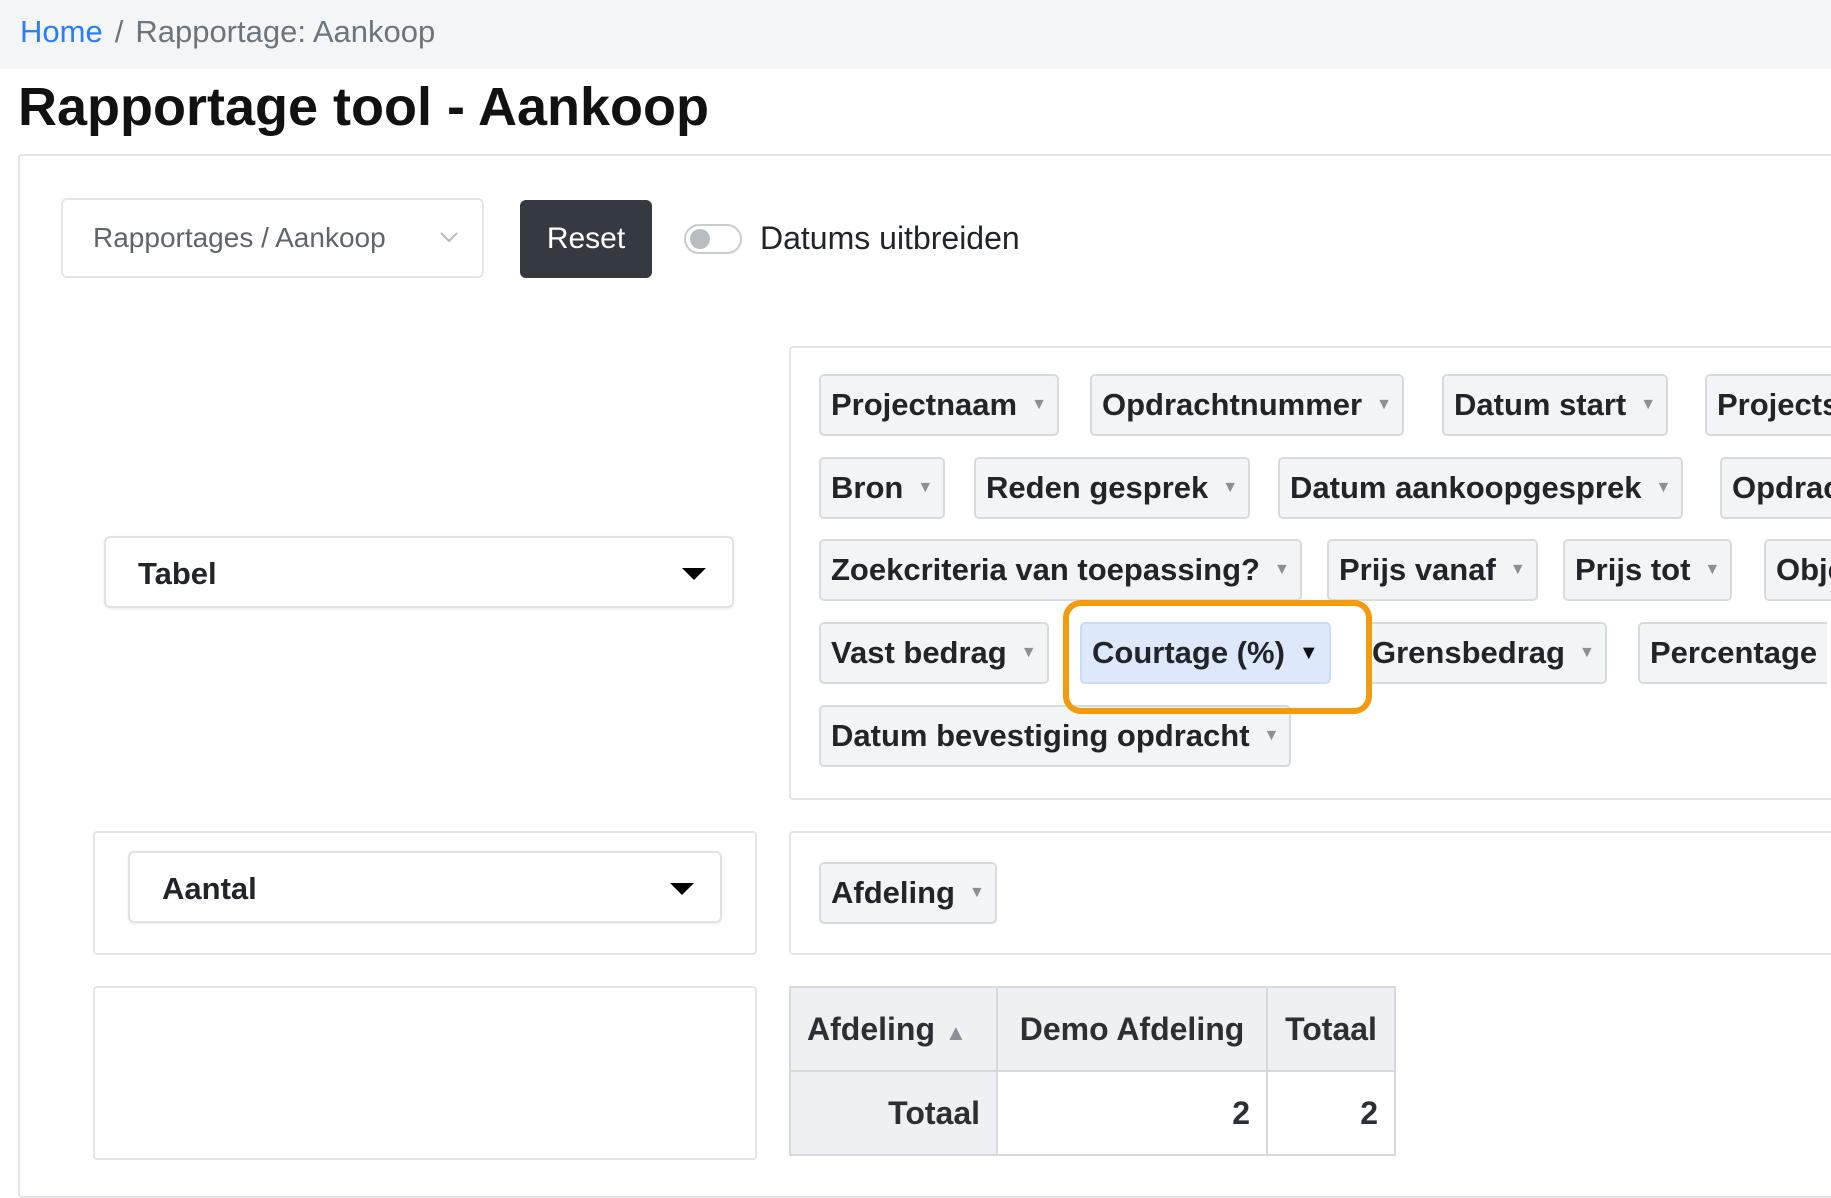  What do you see at coordinates (700, 239) in the screenshot?
I see `toggle-knob` at bounding box center [700, 239].